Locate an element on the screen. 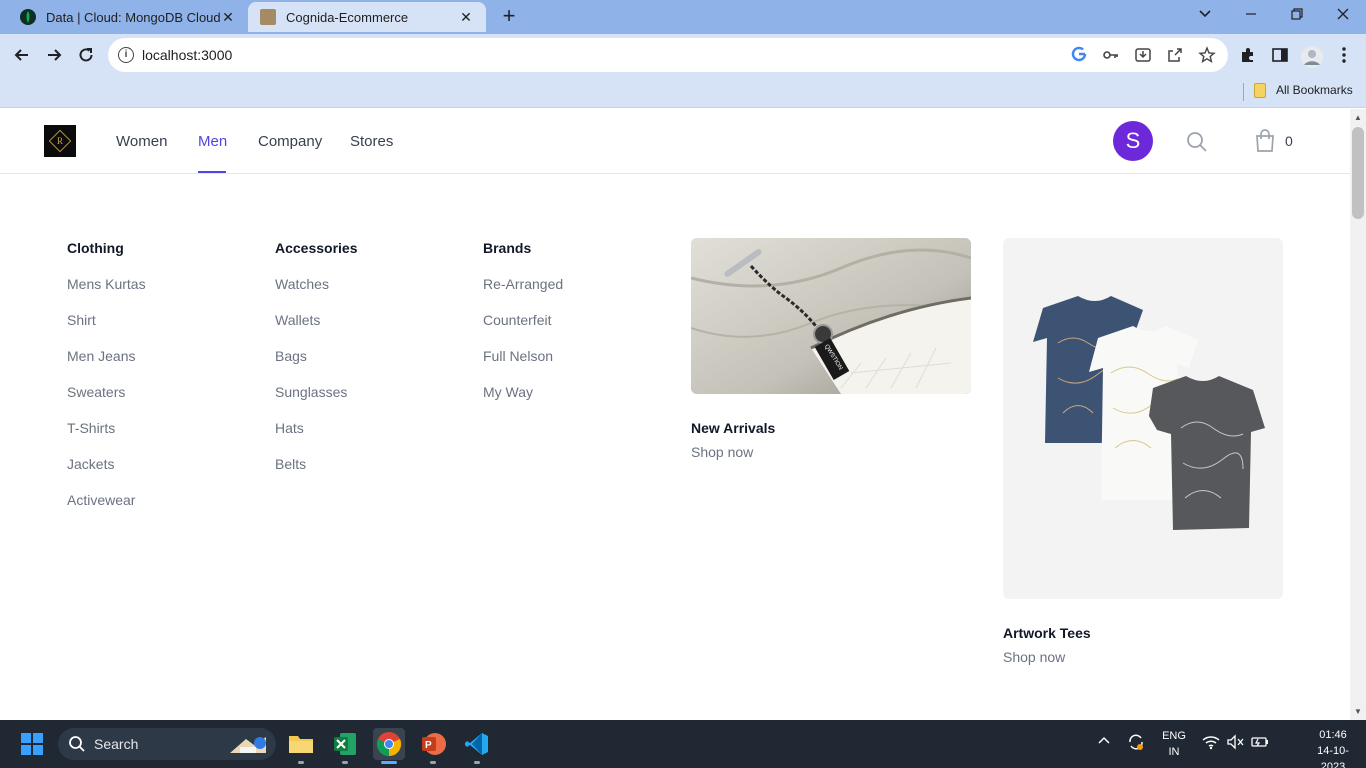 The image size is (1366, 768). mongodb-leaf-icon is located at coordinates (28, 17).